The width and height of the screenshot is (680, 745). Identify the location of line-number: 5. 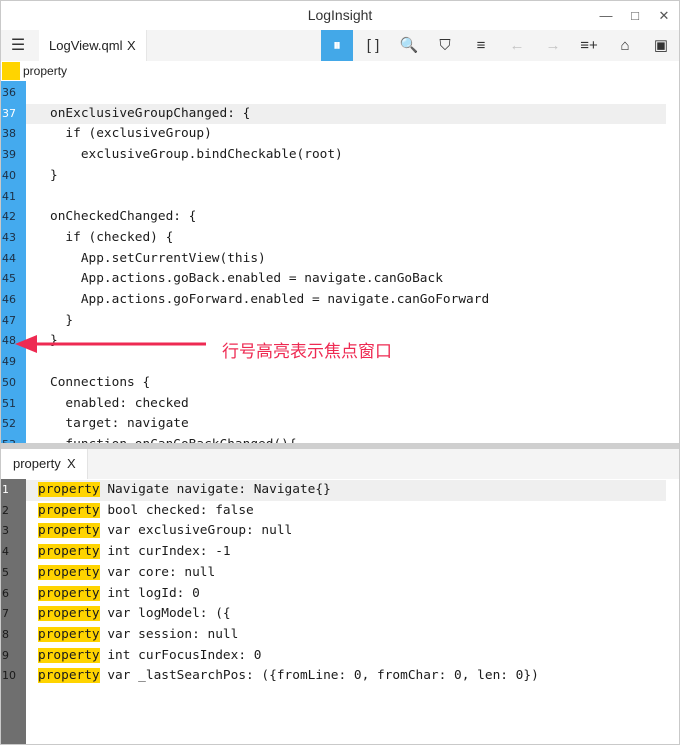
(5, 572).